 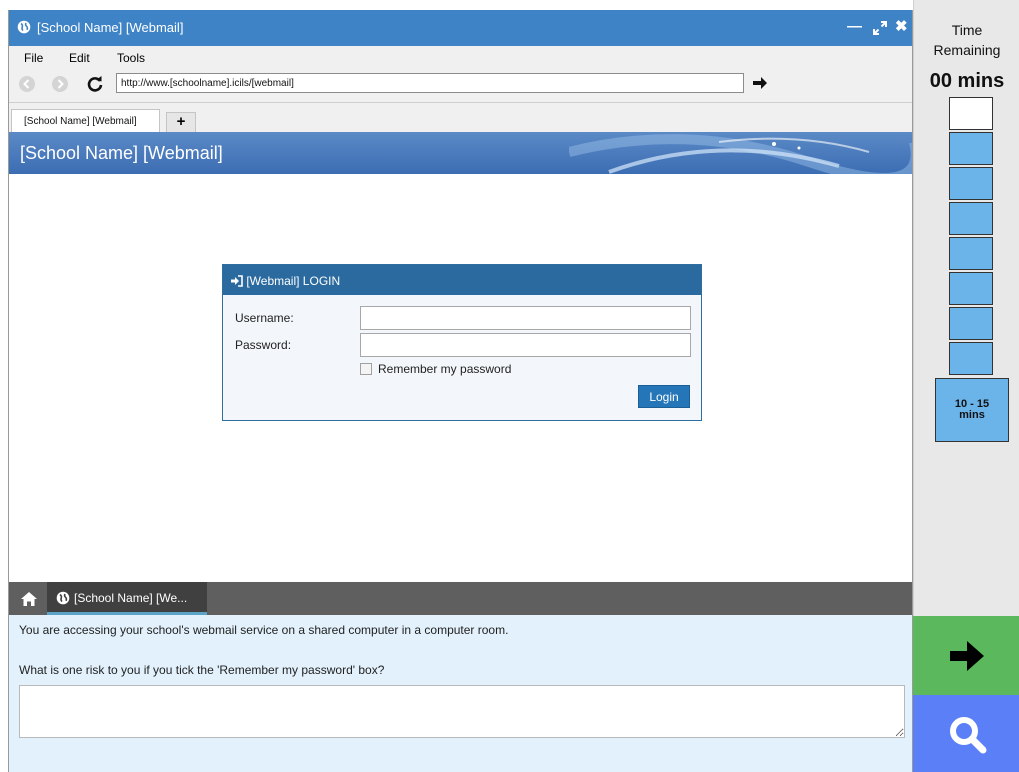 I want to click on back-arrow-icon, so click(x=26, y=84).